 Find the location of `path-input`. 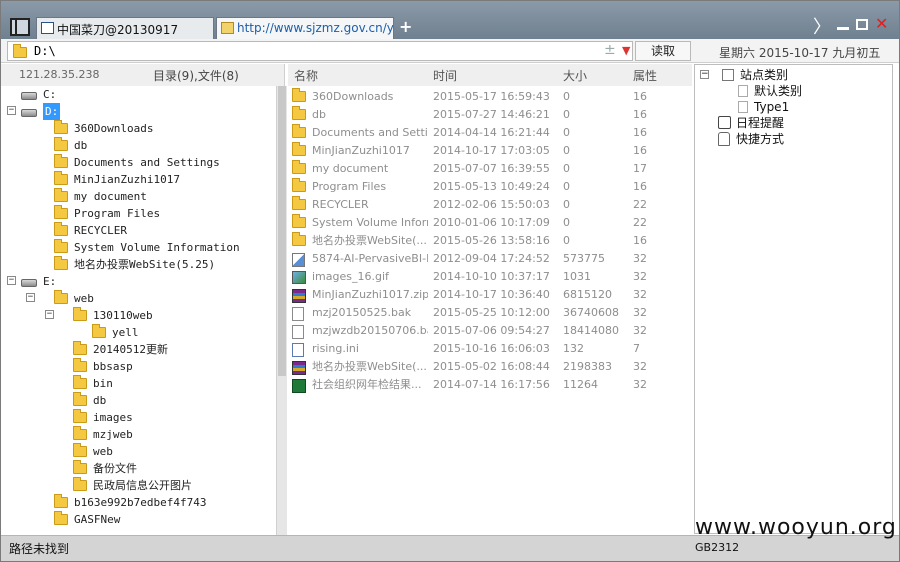

path-input is located at coordinates (312, 51).